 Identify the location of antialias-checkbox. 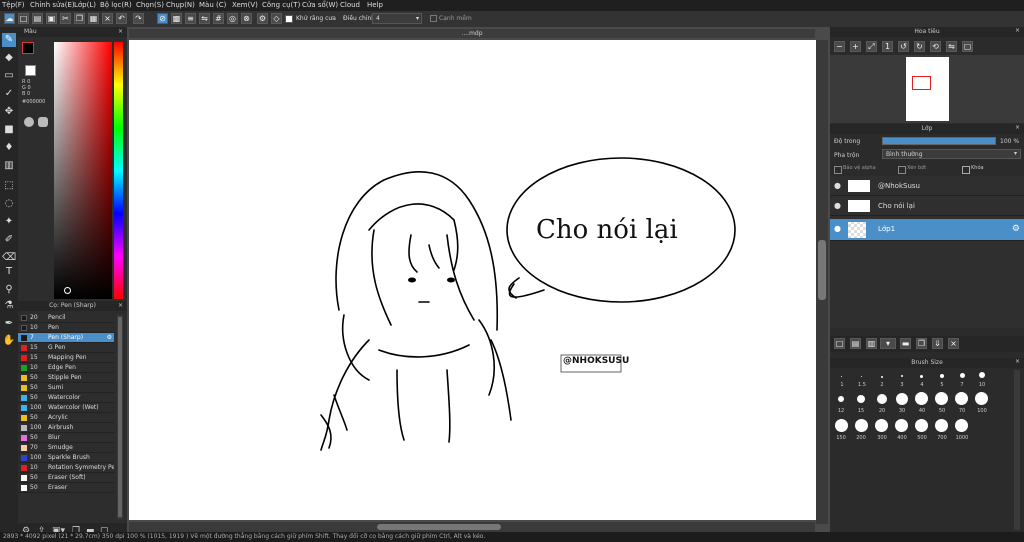
(289, 19).